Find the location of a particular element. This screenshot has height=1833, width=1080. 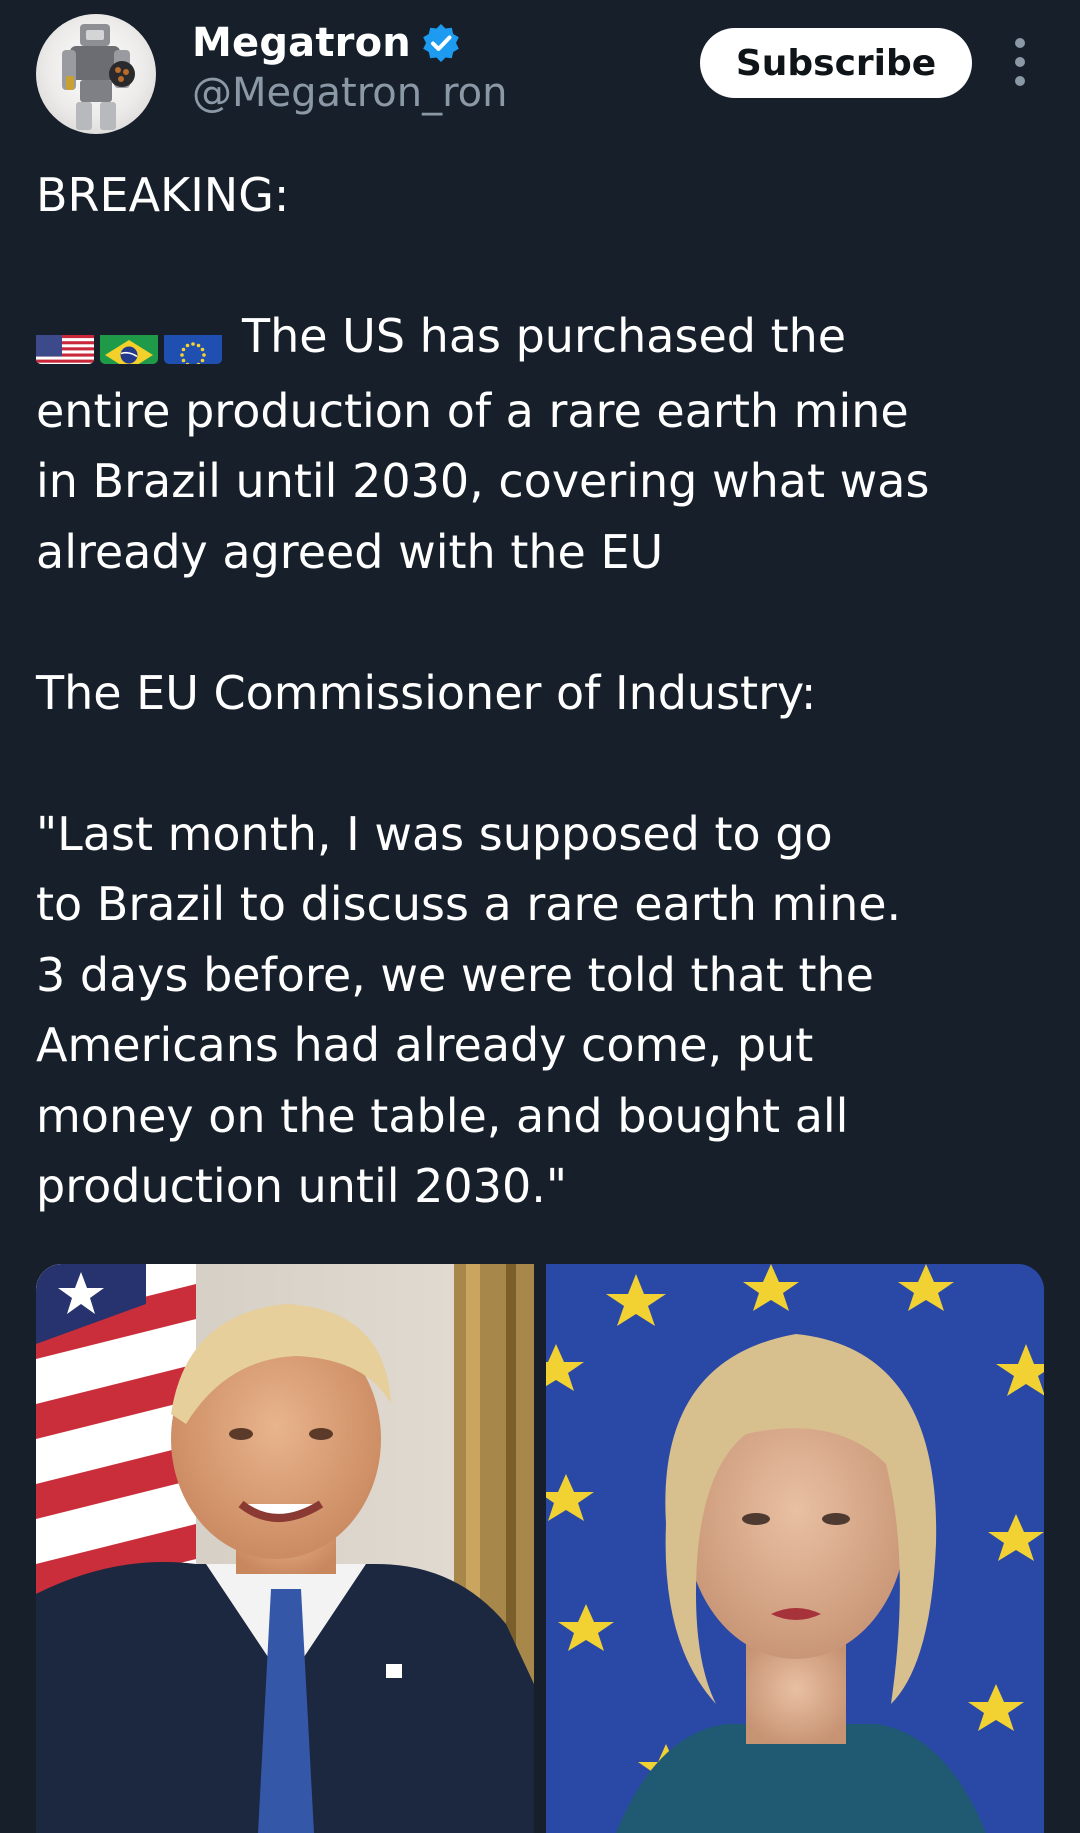

author-display-name: Megatron is located at coordinates (301, 43).